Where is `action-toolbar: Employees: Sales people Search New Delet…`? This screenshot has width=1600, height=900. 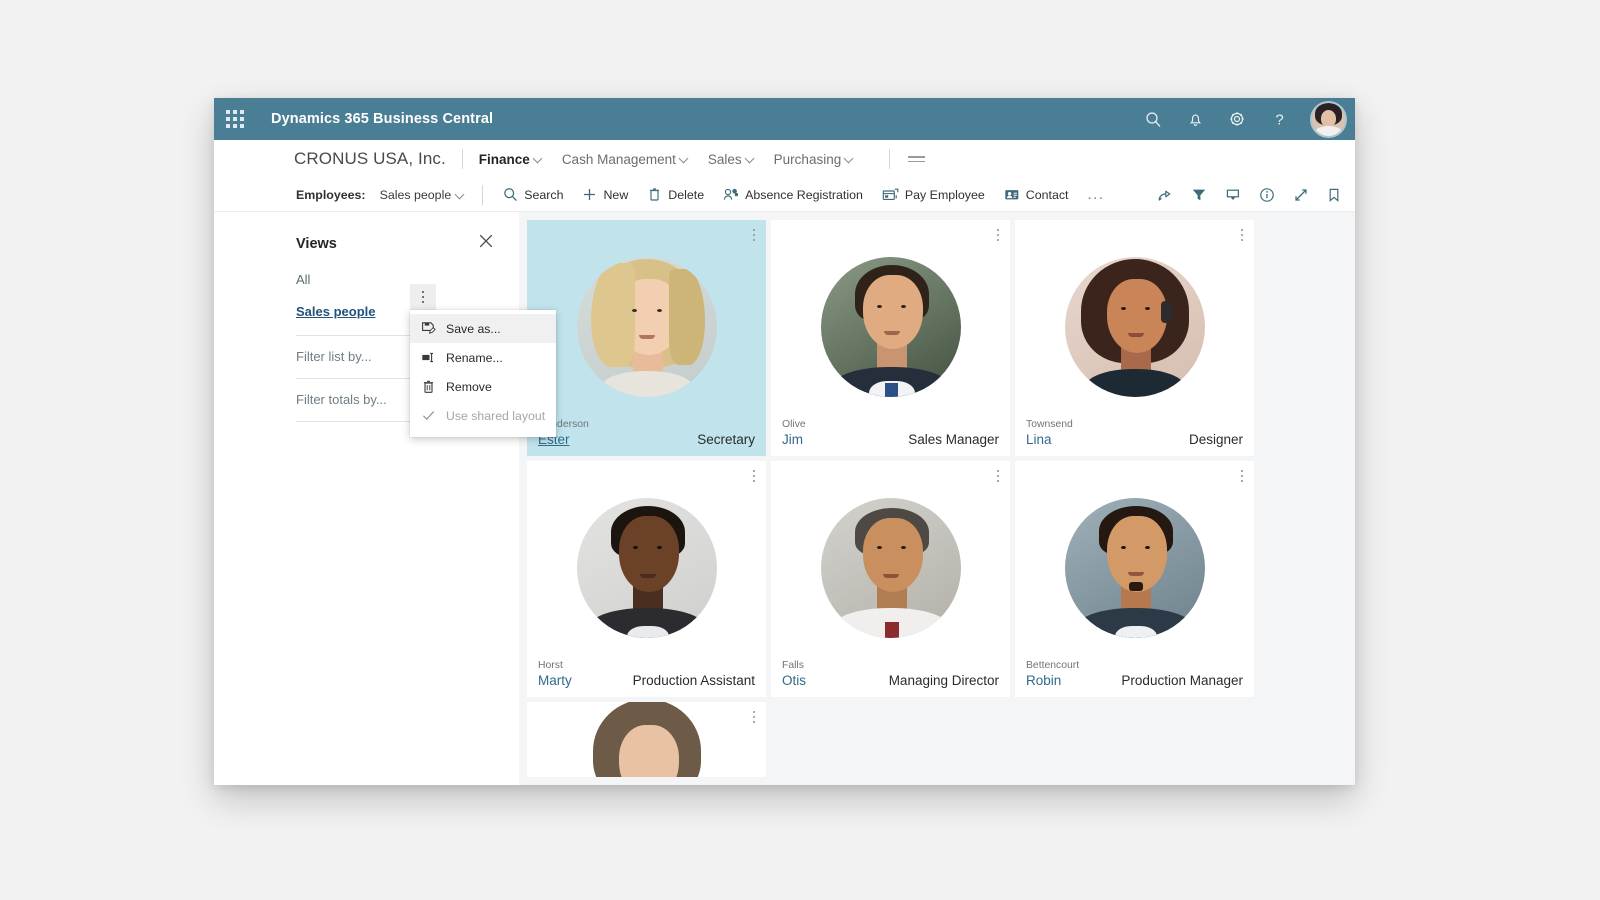 action-toolbar: Employees: Sales people Search New Delet… is located at coordinates (784, 195).